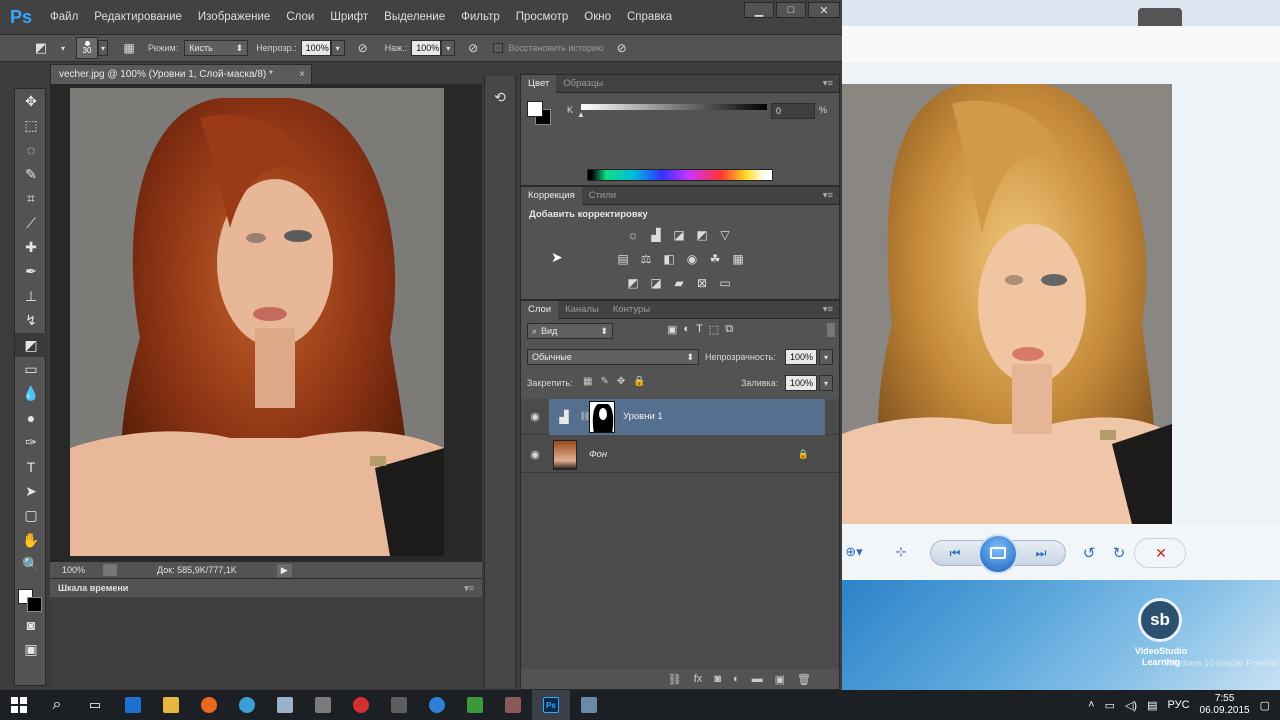 This screenshot has width=1280, height=720. I want to click on zoom-level: 100%, so click(73, 570).